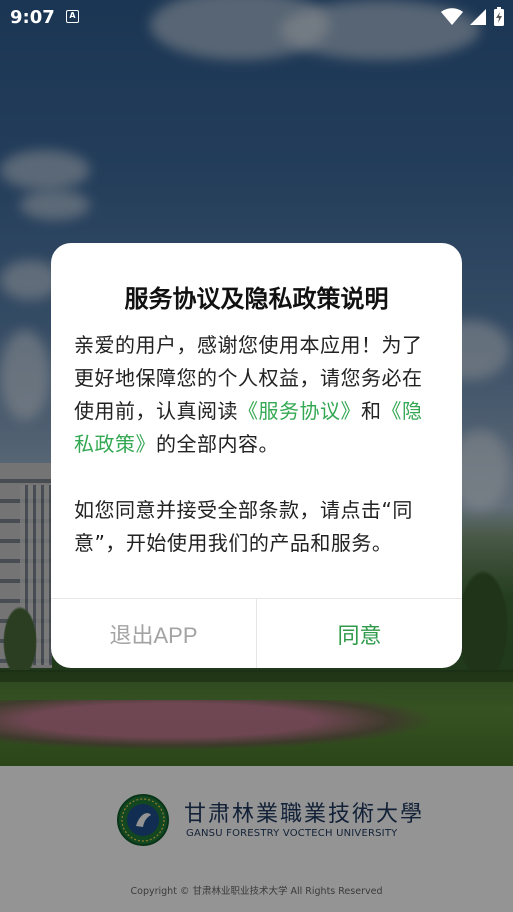 Image resolution: width=513 pixels, height=912 pixels. Describe the element at coordinates (72, 16) in the screenshot. I see `notification-icon: A` at that location.